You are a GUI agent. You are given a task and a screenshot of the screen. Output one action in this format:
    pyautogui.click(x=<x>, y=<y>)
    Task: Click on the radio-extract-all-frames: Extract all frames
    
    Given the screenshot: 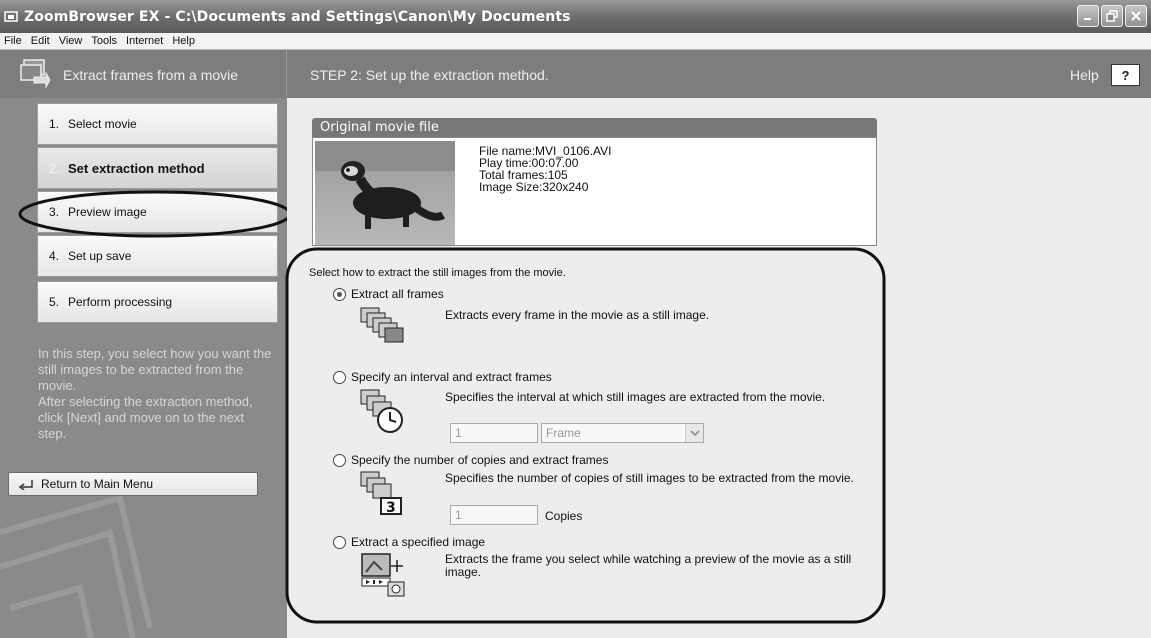 What is the action you would take?
    pyautogui.click(x=388, y=294)
    